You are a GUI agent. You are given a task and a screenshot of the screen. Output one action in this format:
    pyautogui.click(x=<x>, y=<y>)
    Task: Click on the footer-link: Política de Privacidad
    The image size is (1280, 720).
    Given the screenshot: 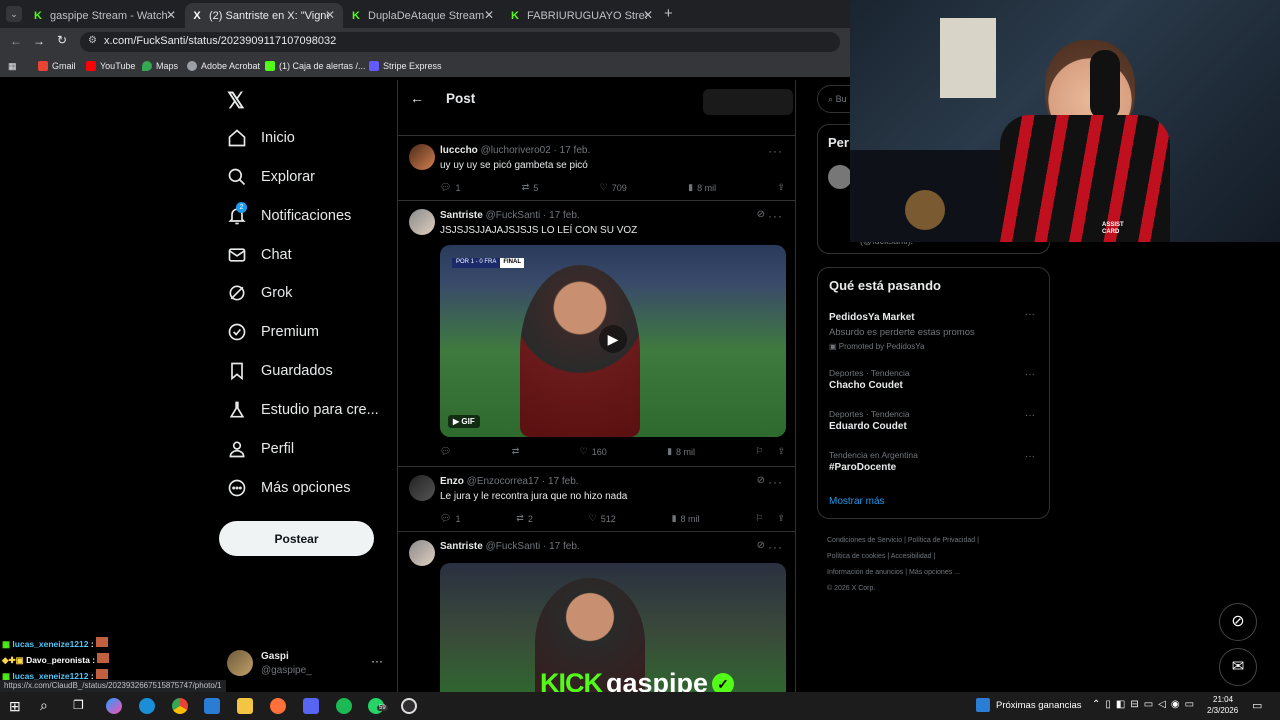 What is the action you would take?
    pyautogui.click(x=941, y=540)
    